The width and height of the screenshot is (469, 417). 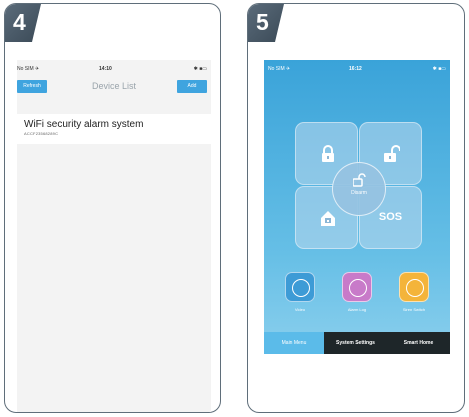 I want to click on device-name: WiFi security alarm system, so click(x=84, y=124).